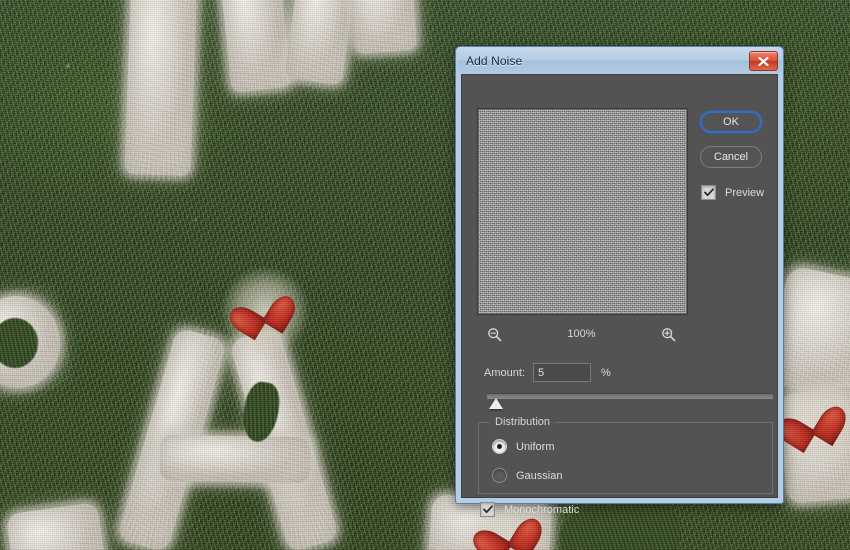  What do you see at coordinates (496, 403) in the screenshot?
I see `slider-thumb` at bounding box center [496, 403].